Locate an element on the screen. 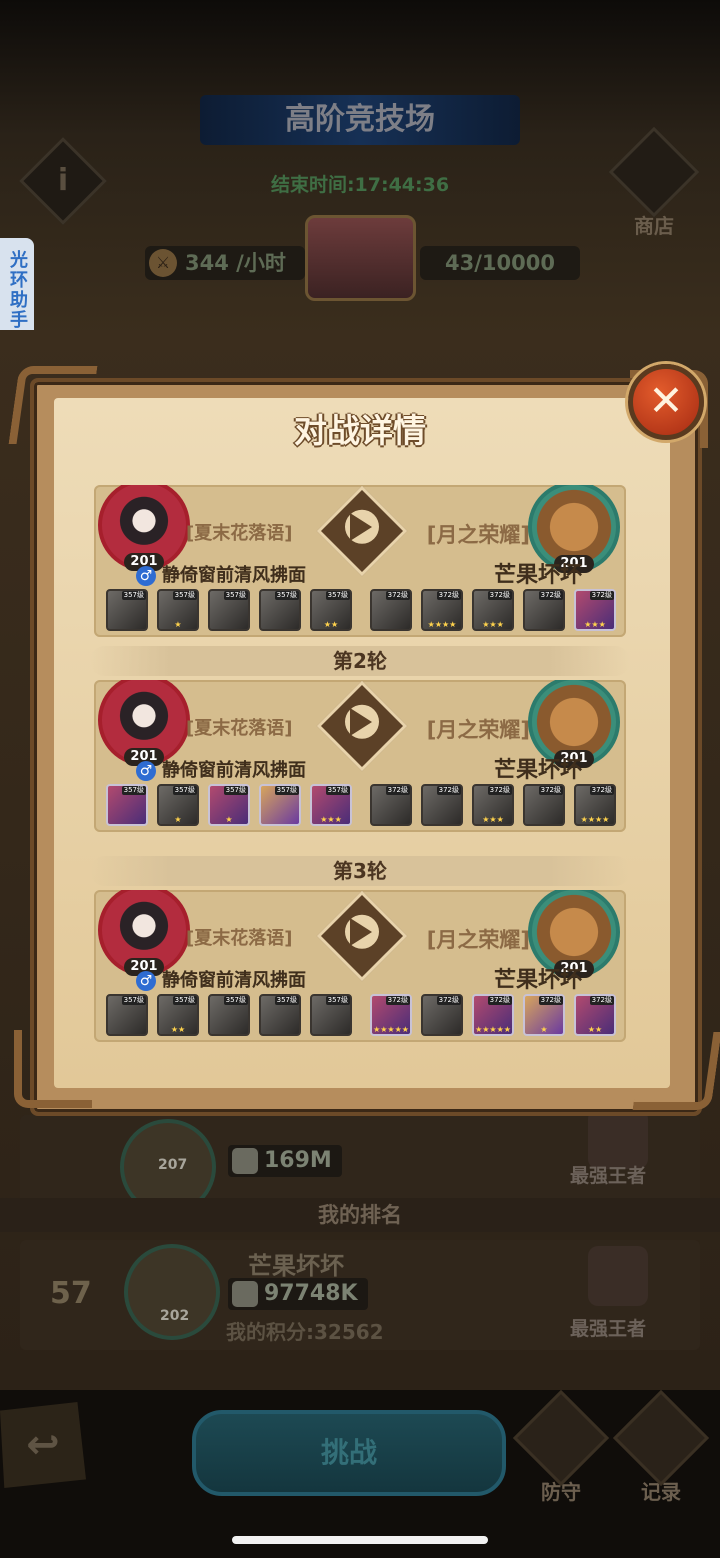 The width and height of the screenshot is (720, 1558). shop-button: 商店 is located at coordinates (654, 183).